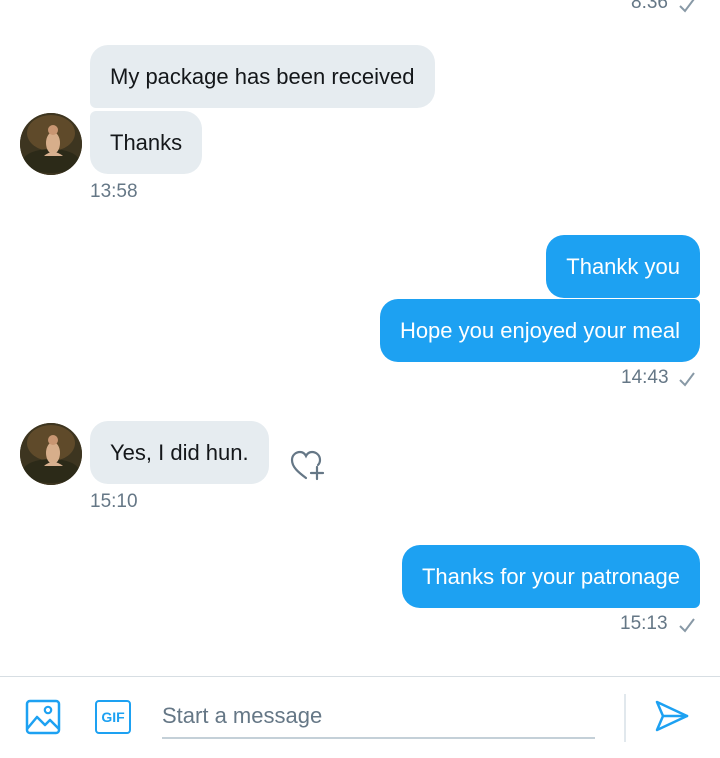 This screenshot has width=720, height=758. What do you see at coordinates (550, 576) in the screenshot?
I see `message-bubble-outgoing: Thanks for your patronage` at bounding box center [550, 576].